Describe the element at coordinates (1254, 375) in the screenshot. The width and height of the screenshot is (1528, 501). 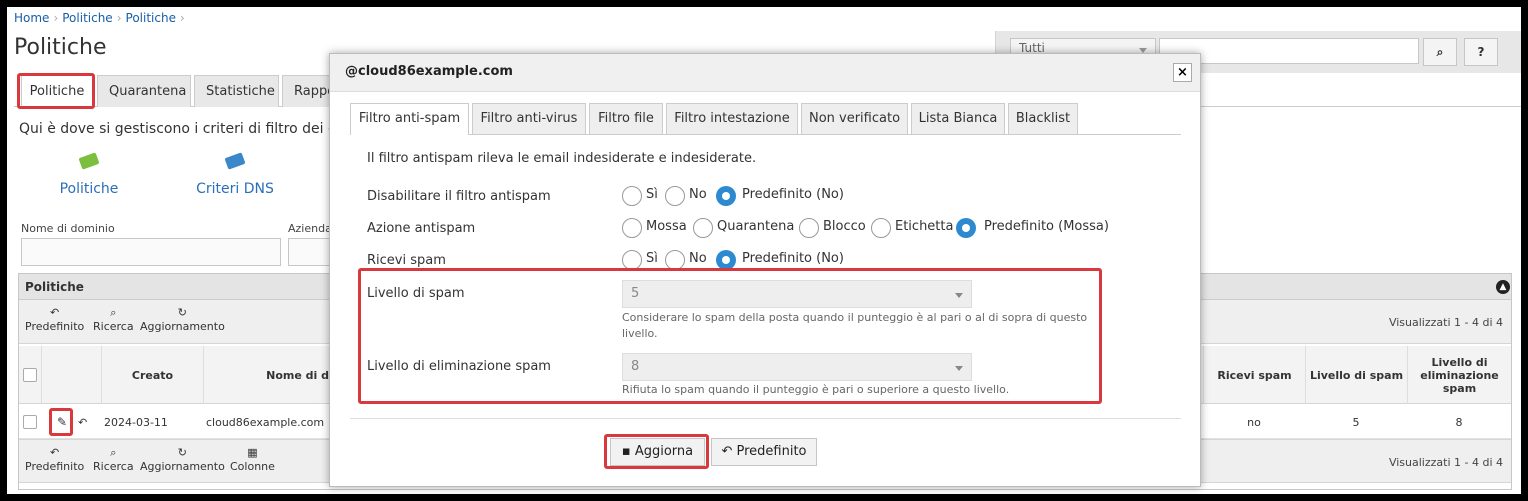
I see `receive-spam-header: Ricevi spam` at that location.